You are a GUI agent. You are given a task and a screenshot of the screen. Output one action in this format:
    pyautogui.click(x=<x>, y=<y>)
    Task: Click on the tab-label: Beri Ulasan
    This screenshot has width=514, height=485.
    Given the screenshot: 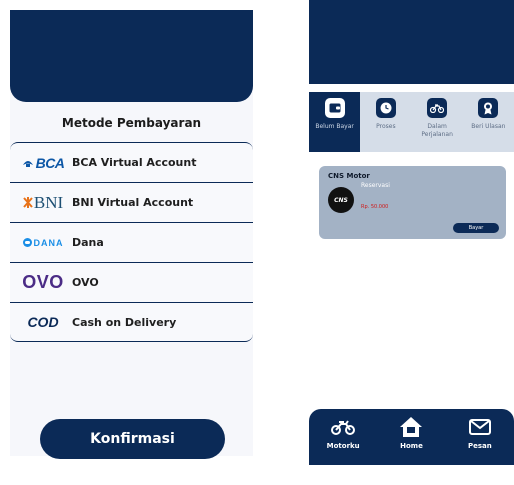 What is the action you would take?
    pyautogui.click(x=488, y=126)
    